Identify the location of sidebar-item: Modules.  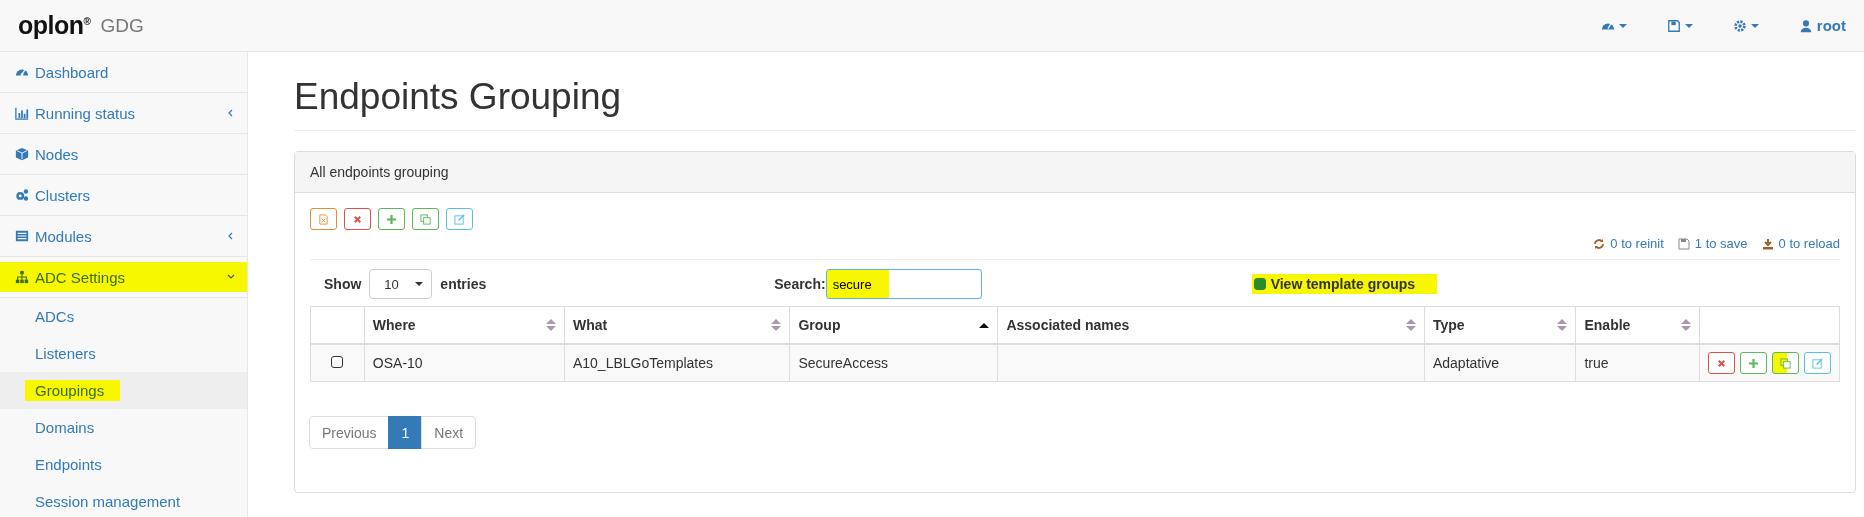
(123, 236).